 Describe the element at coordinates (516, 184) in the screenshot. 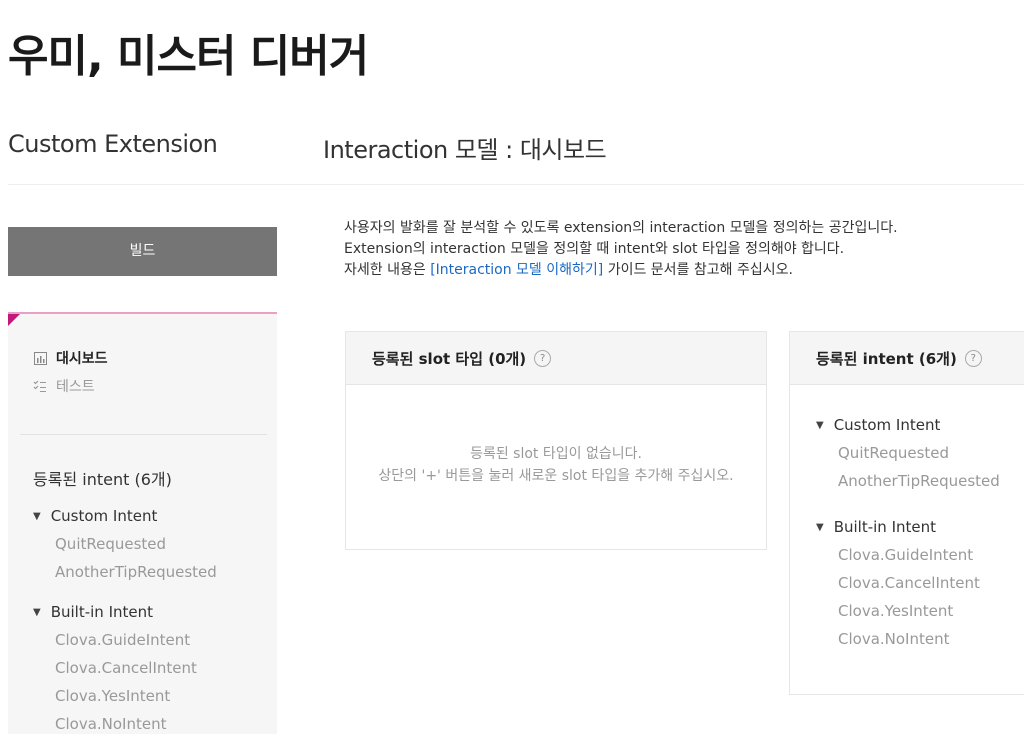

I see `header-divider` at that location.